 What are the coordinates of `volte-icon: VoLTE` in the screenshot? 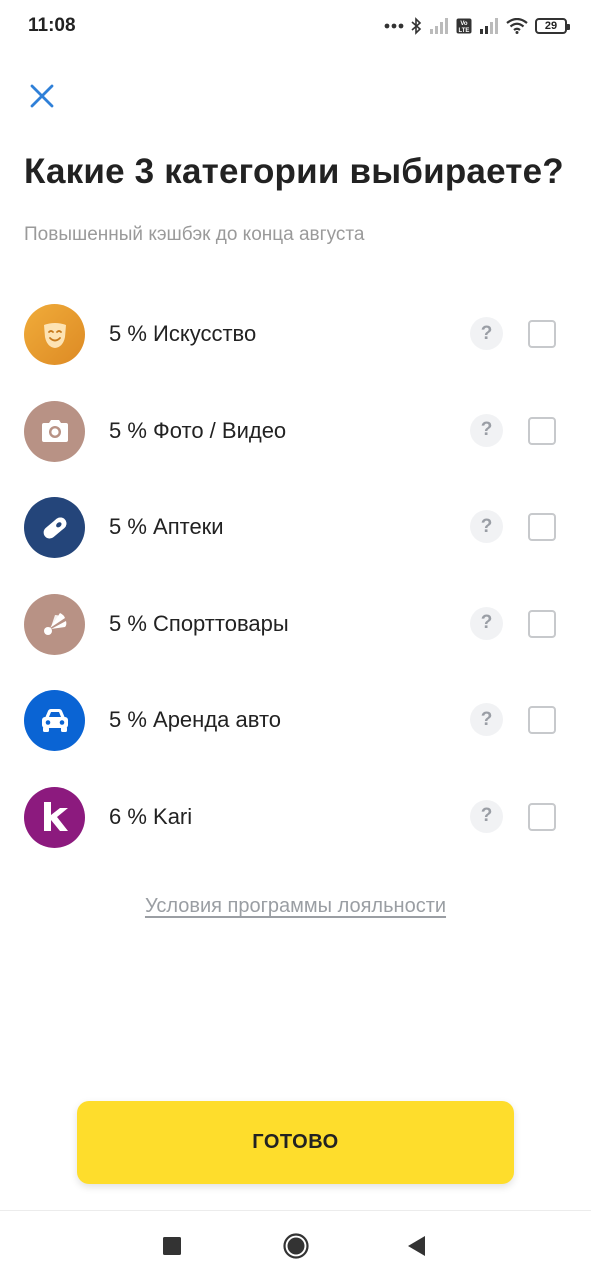 It's located at (464, 26).